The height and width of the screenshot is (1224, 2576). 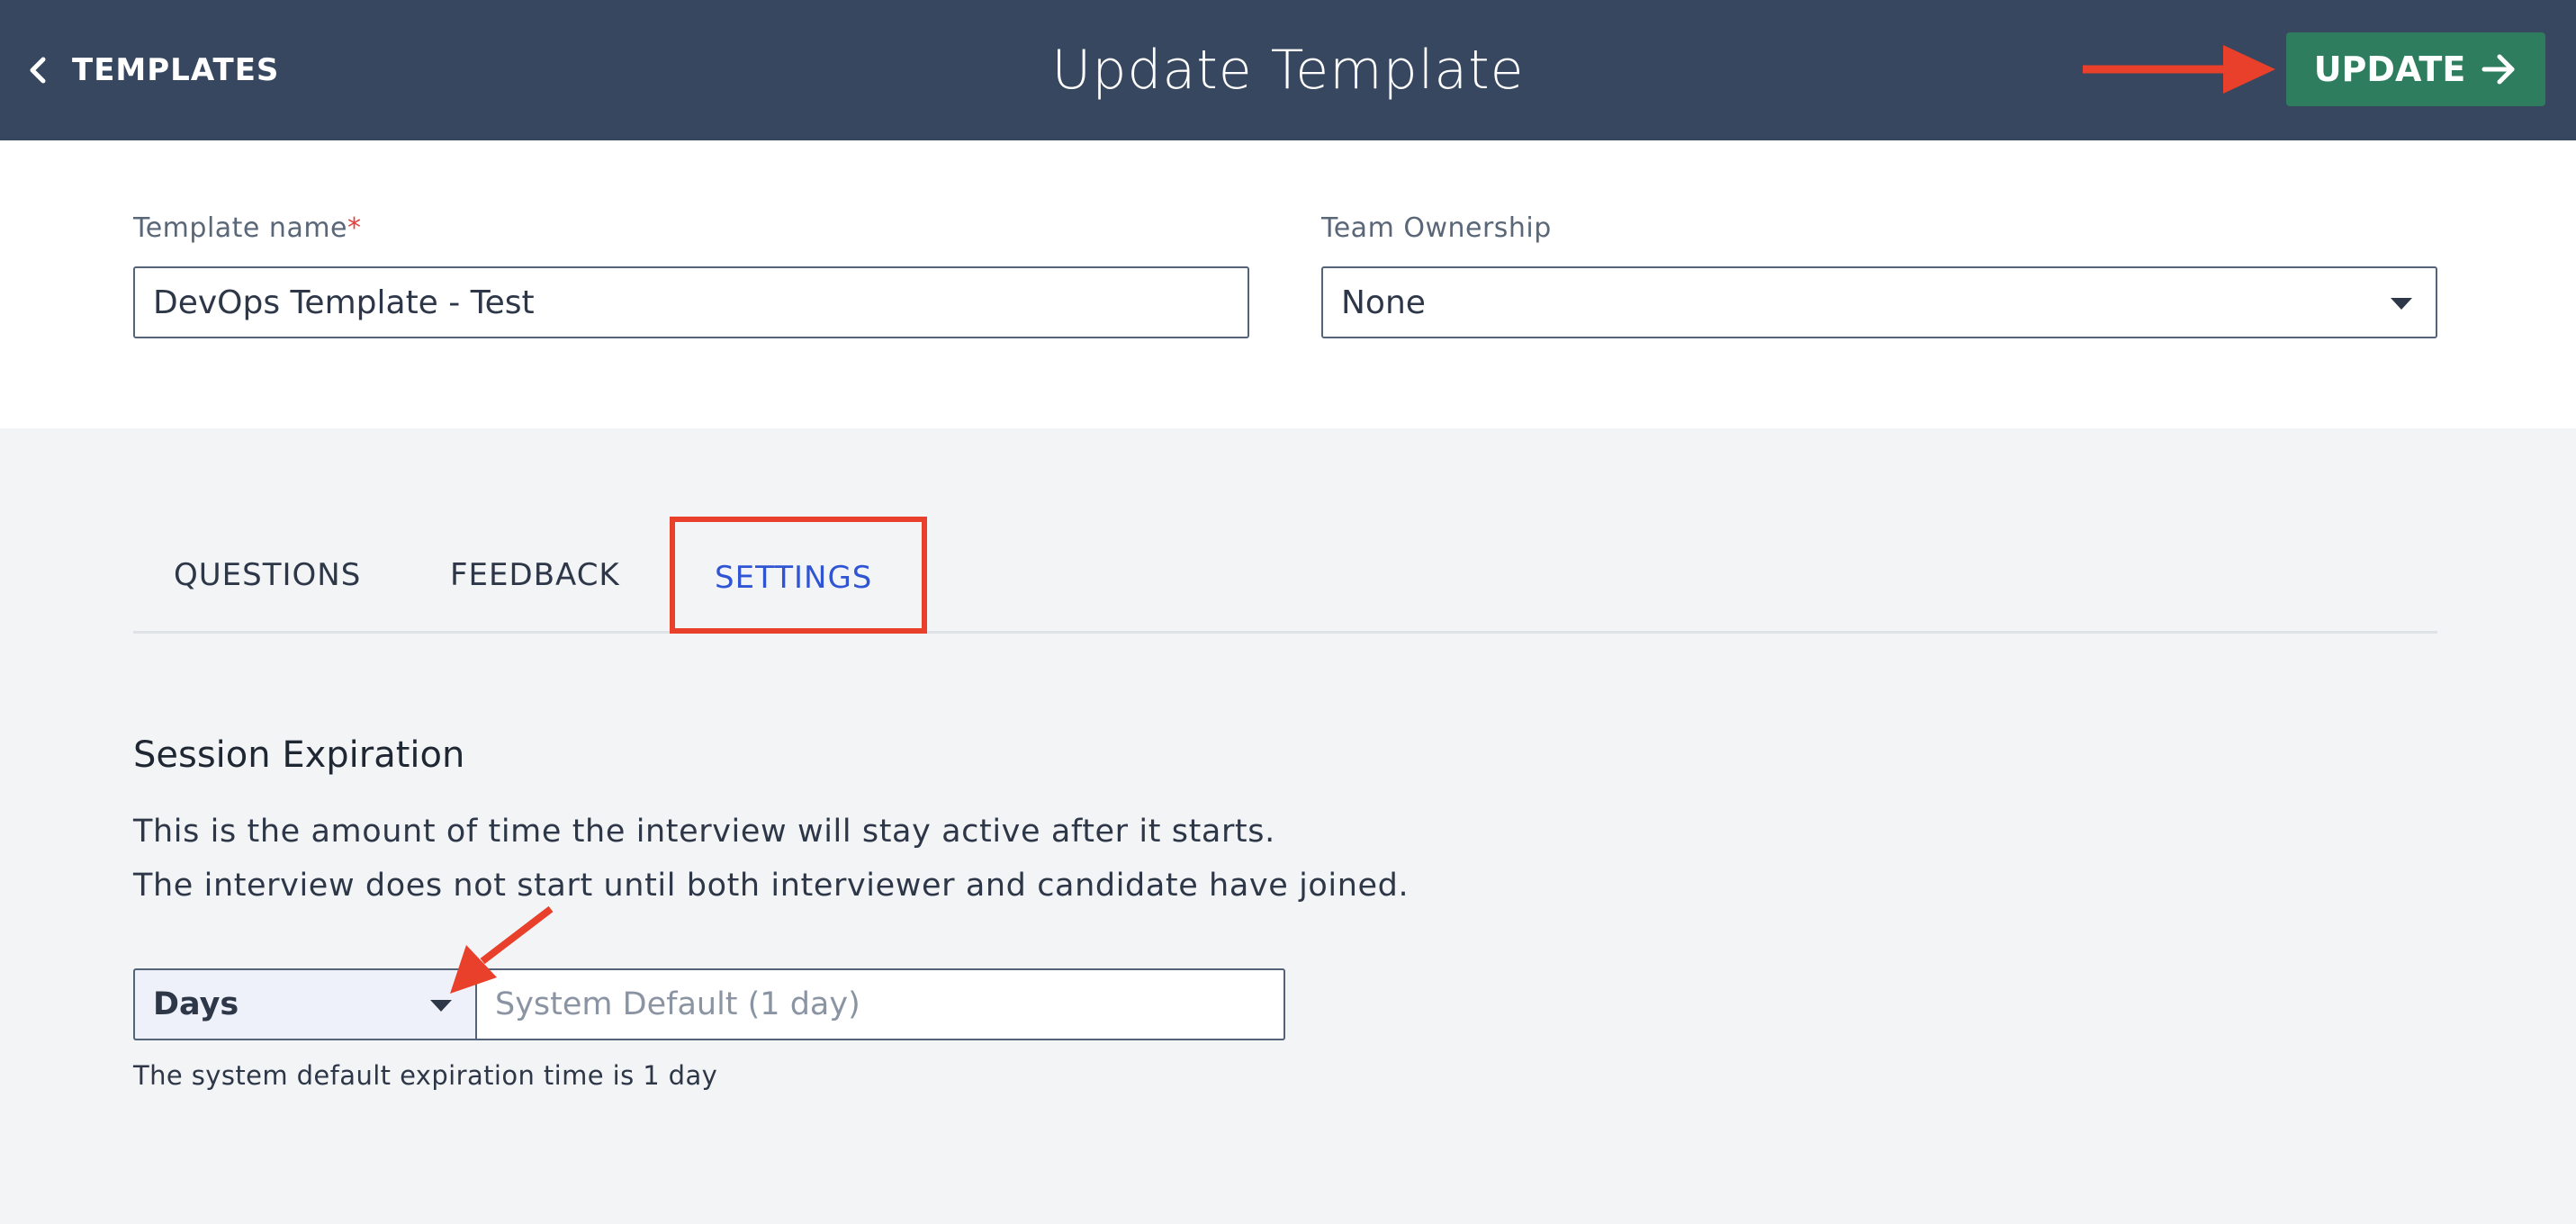 I want to click on required-mark: *, so click(x=354, y=228).